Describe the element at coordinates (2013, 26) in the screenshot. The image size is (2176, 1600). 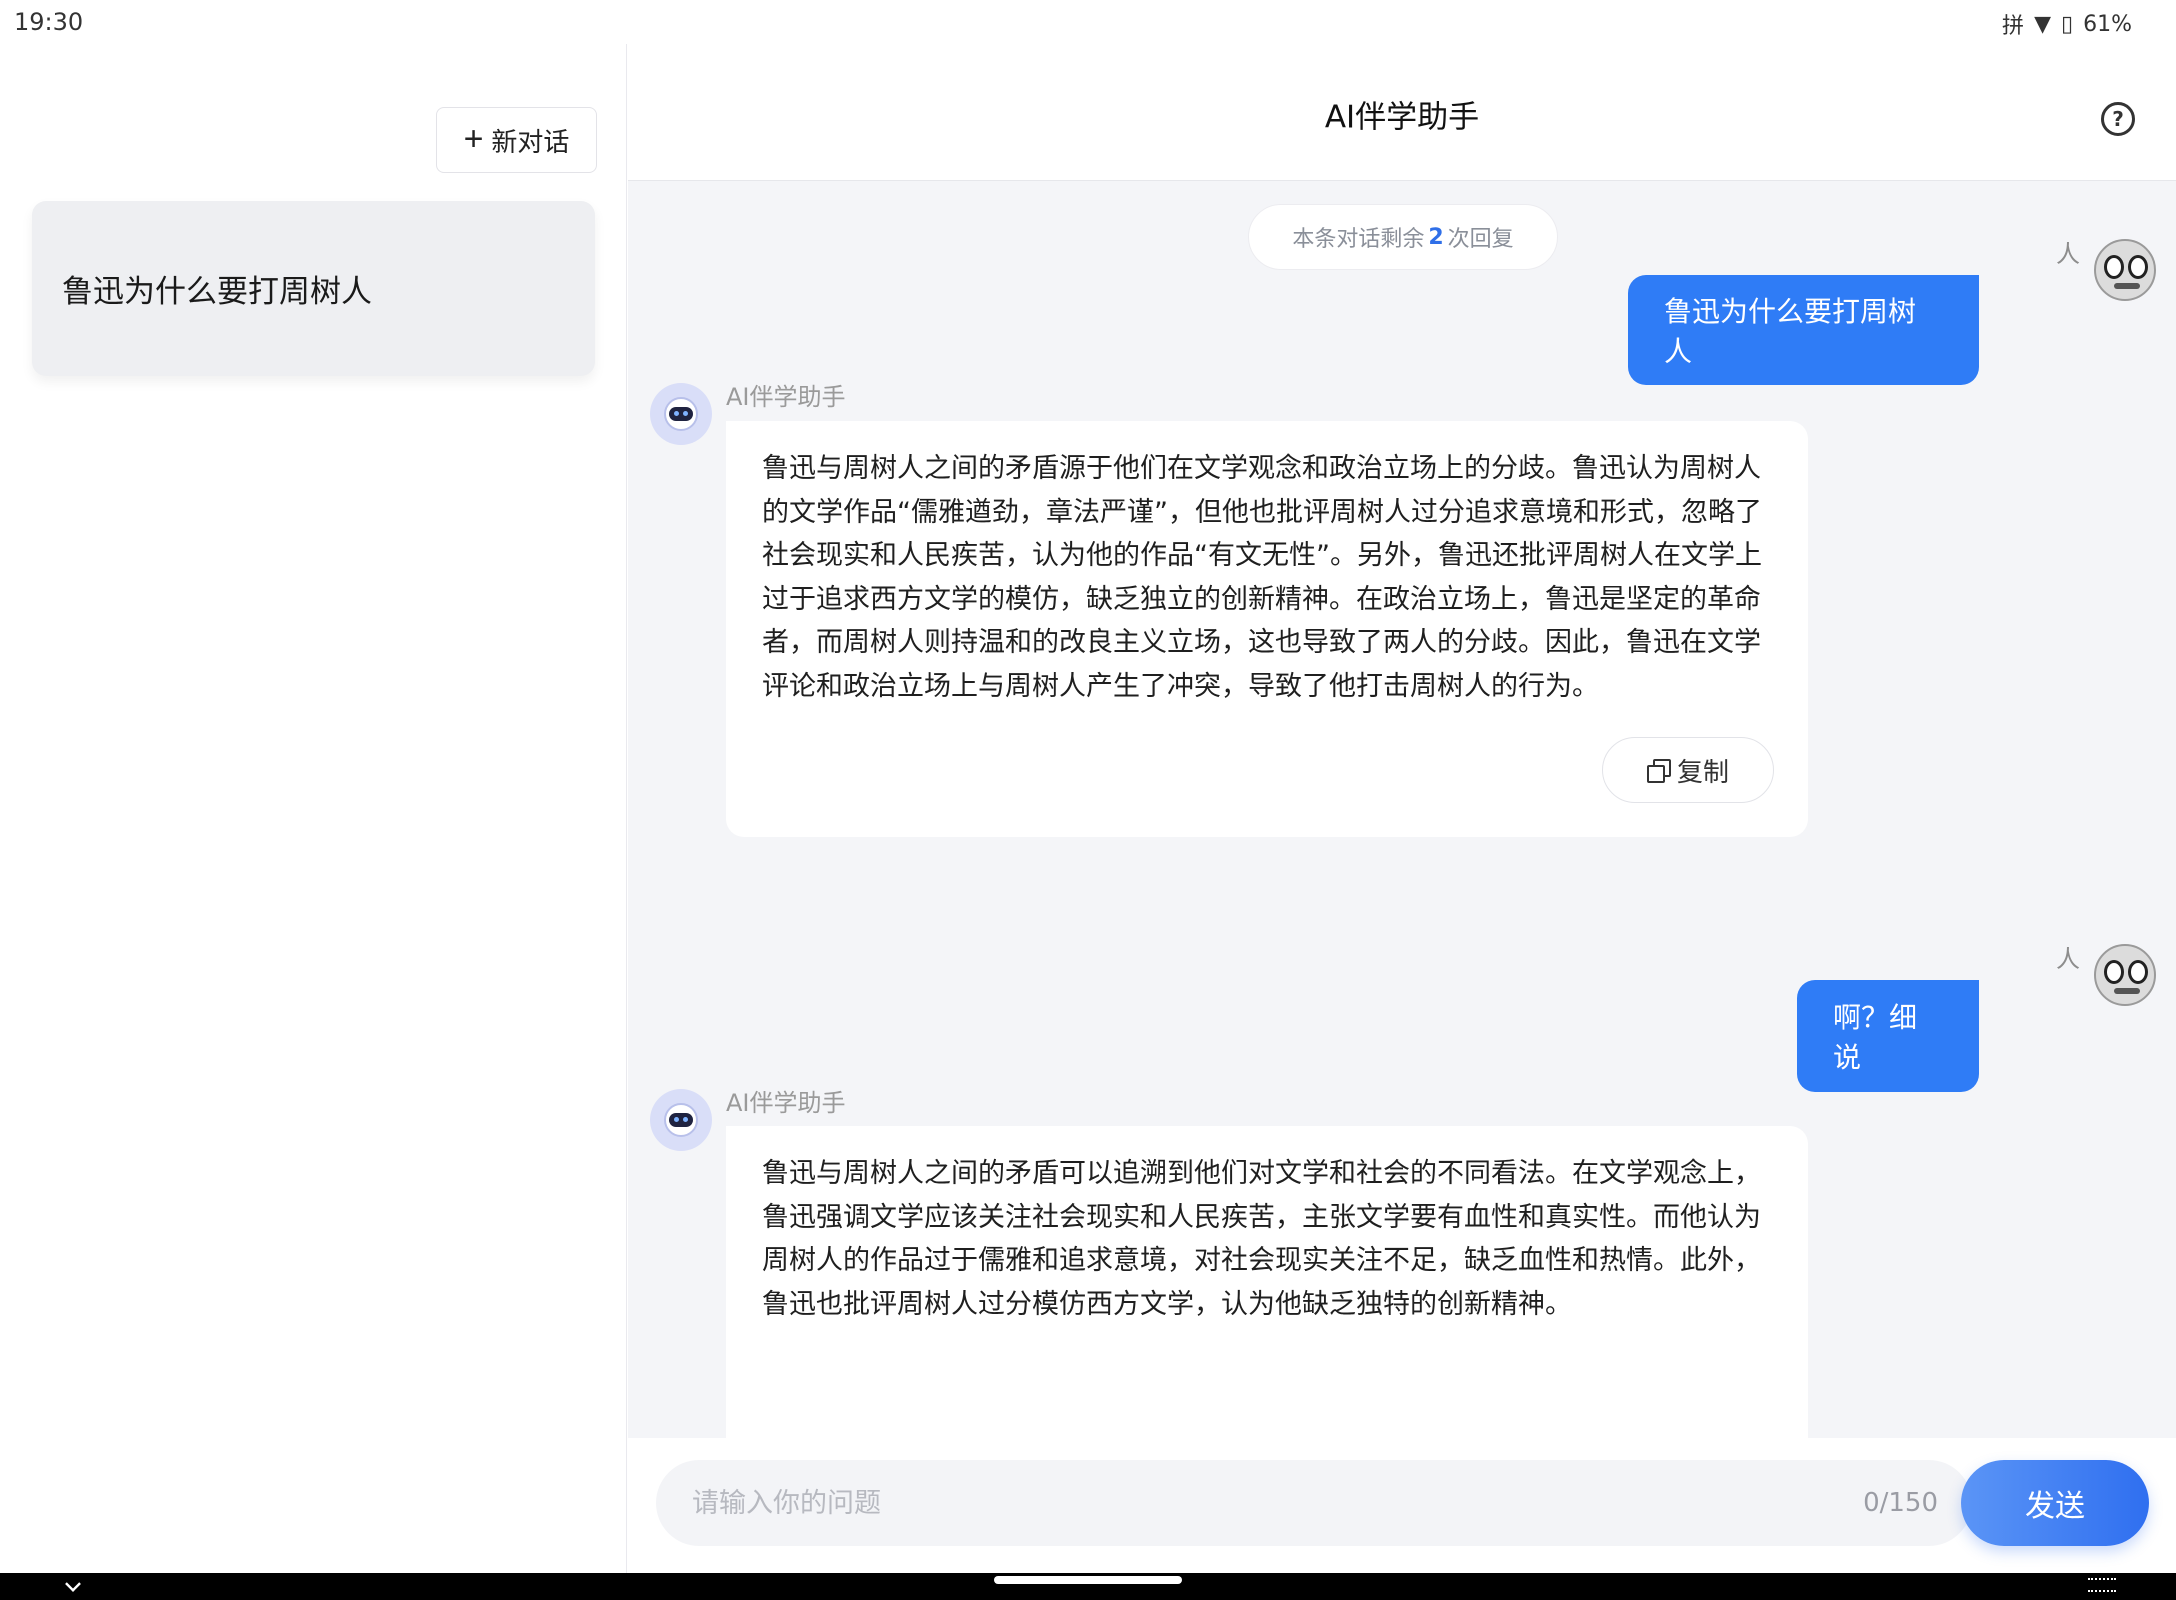
I see `ime-indicator: 拼` at that location.